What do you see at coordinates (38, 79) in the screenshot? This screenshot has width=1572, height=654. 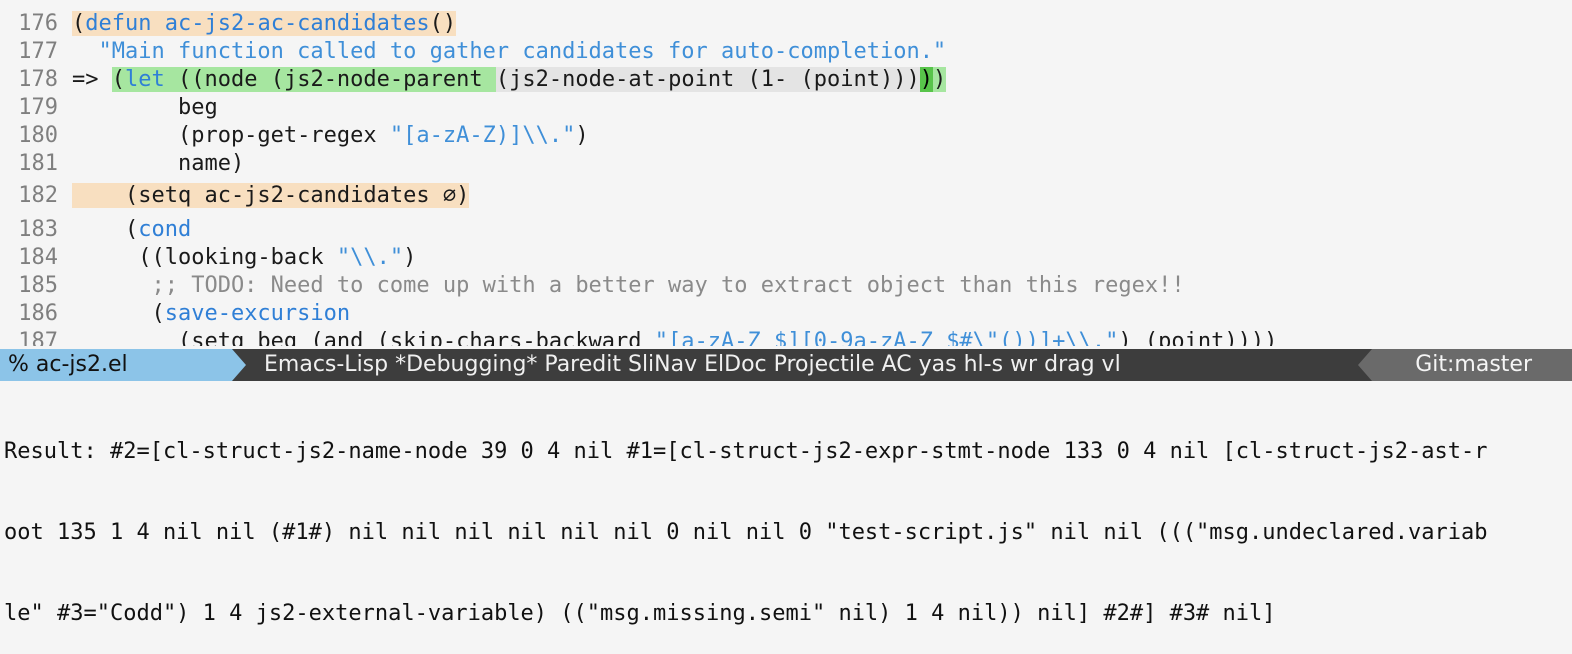 I see `line-number: 178` at bounding box center [38, 79].